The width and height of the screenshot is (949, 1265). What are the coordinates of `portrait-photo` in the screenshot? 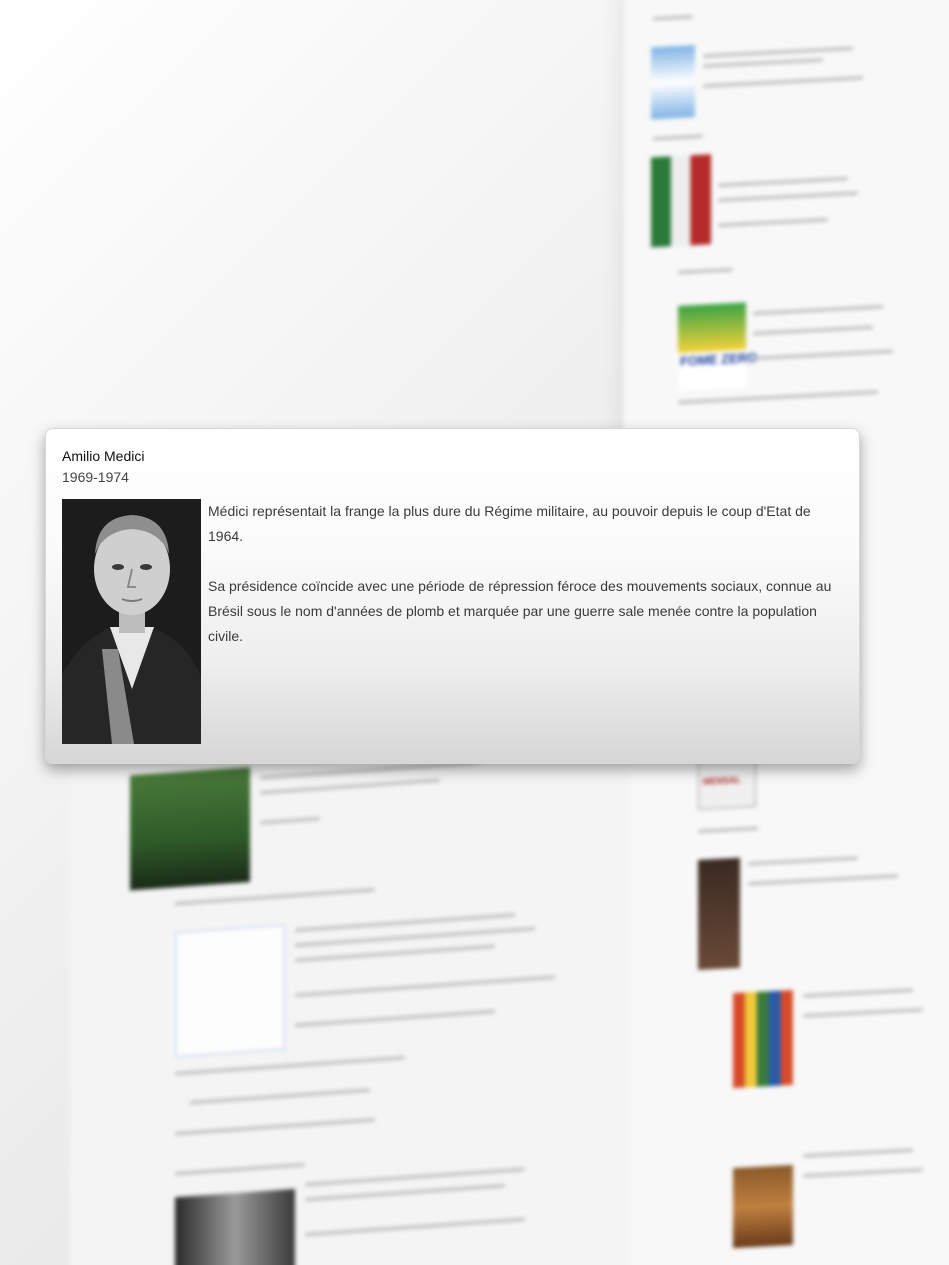 It's located at (131, 621).